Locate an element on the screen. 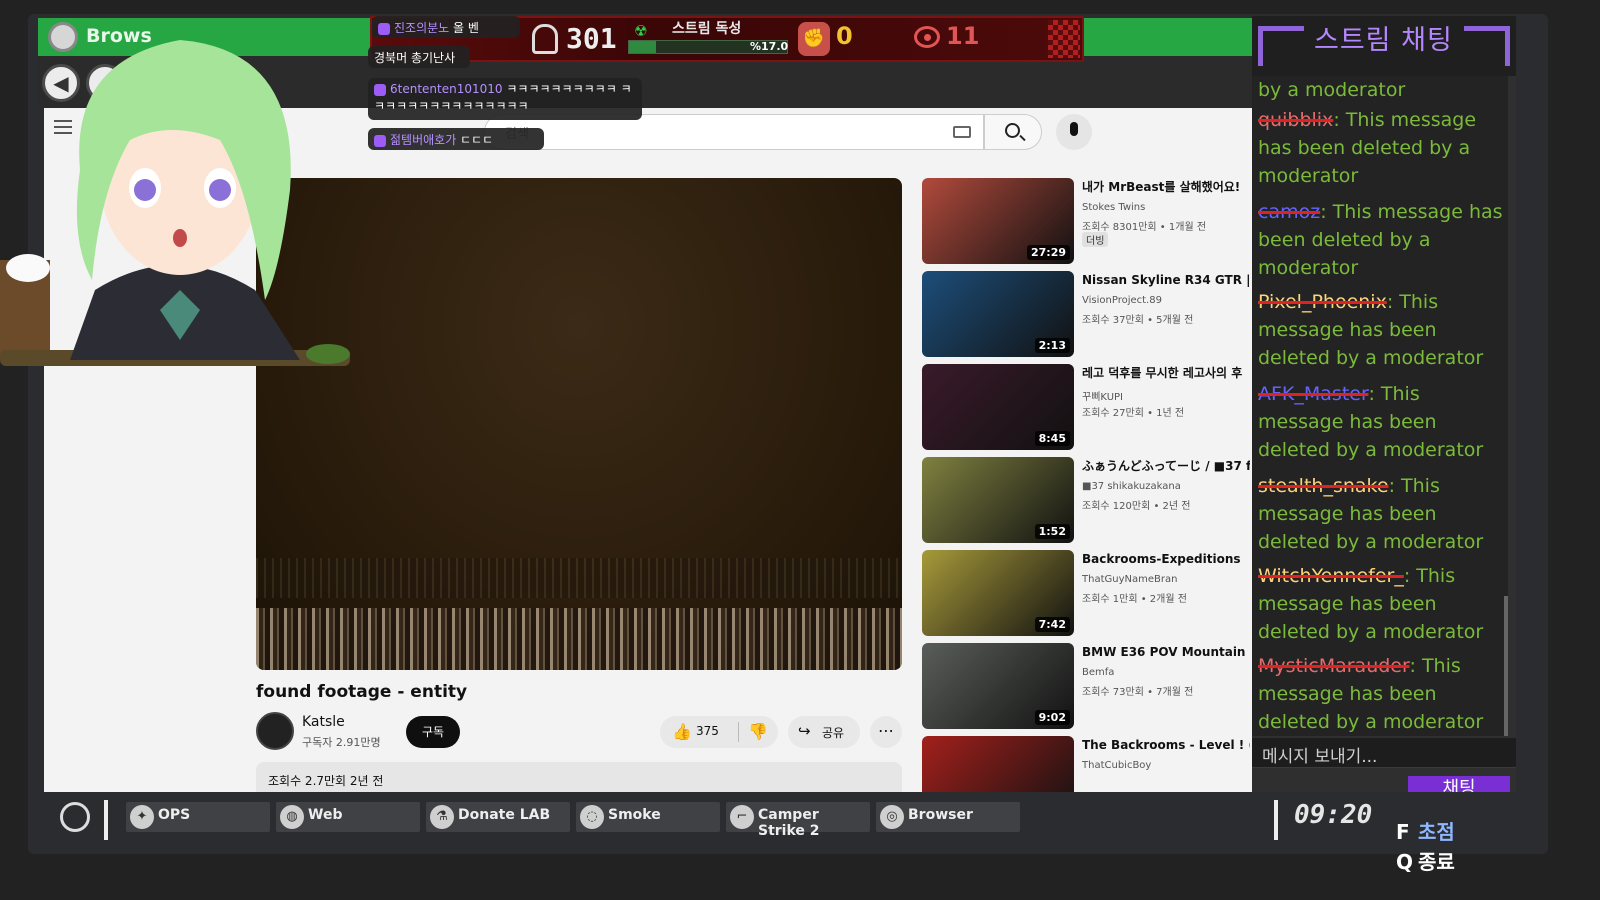 The height and width of the screenshot is (900, 1600). overlay-chat-text: 올 벤 is located at coordinates (466, 28).